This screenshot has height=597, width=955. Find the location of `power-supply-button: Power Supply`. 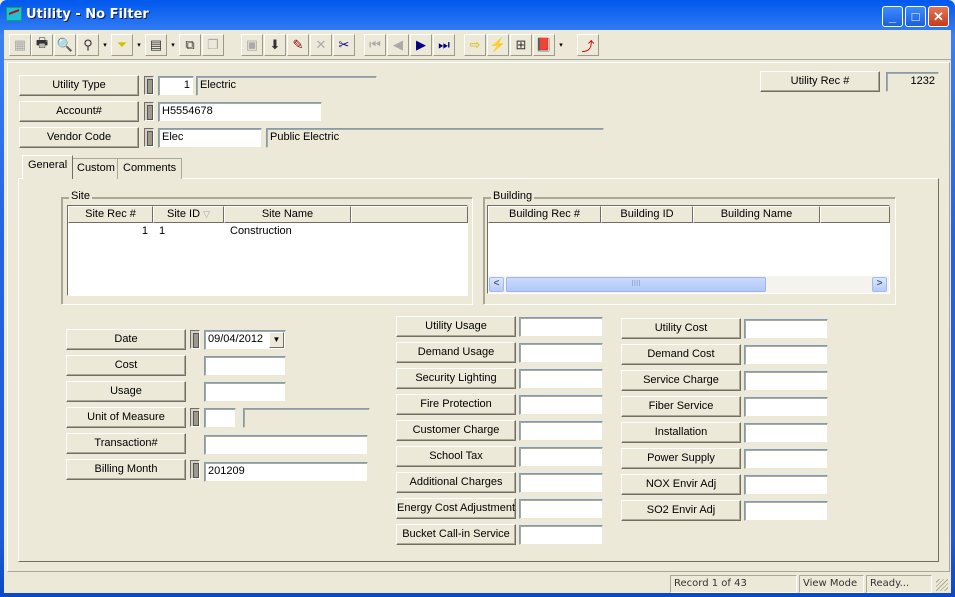

power-supply-button: Power Supply is located at coordinates (681, 458).